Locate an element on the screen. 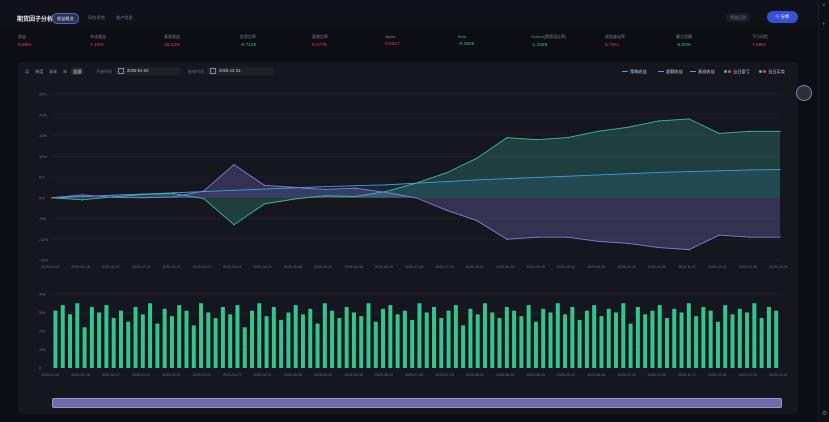 This screenshot has width=829, height=422. x-tick-label: 2025-01-02 is located at coordinates (50, 267).